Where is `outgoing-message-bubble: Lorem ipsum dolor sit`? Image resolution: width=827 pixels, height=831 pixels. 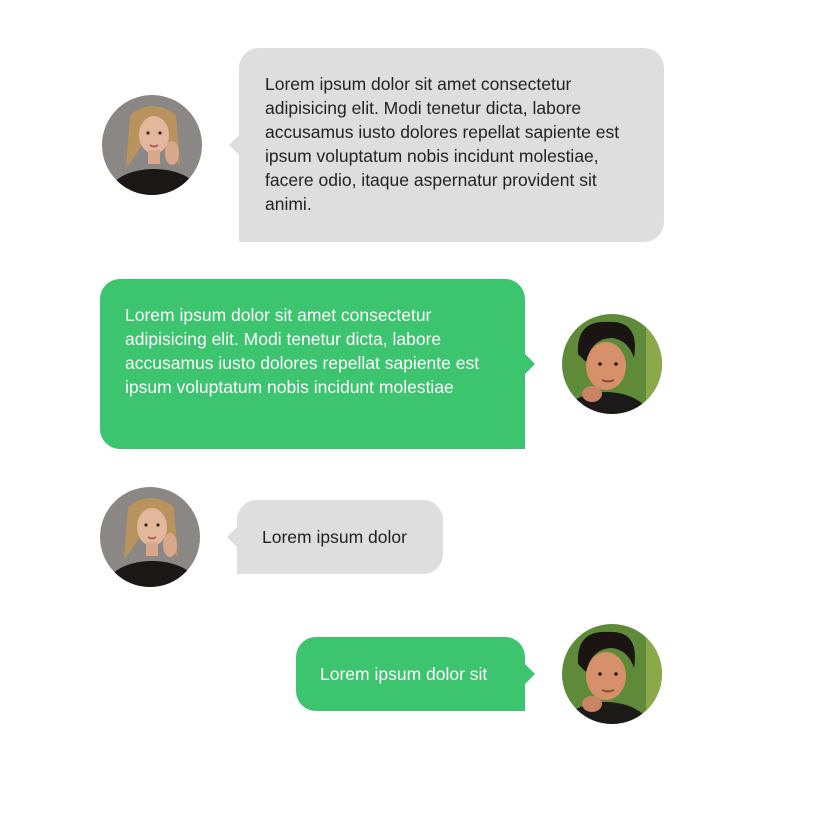
outgoing-message-bubble: Lorem ipsum dolor sit is located at coordinates (410, 674).